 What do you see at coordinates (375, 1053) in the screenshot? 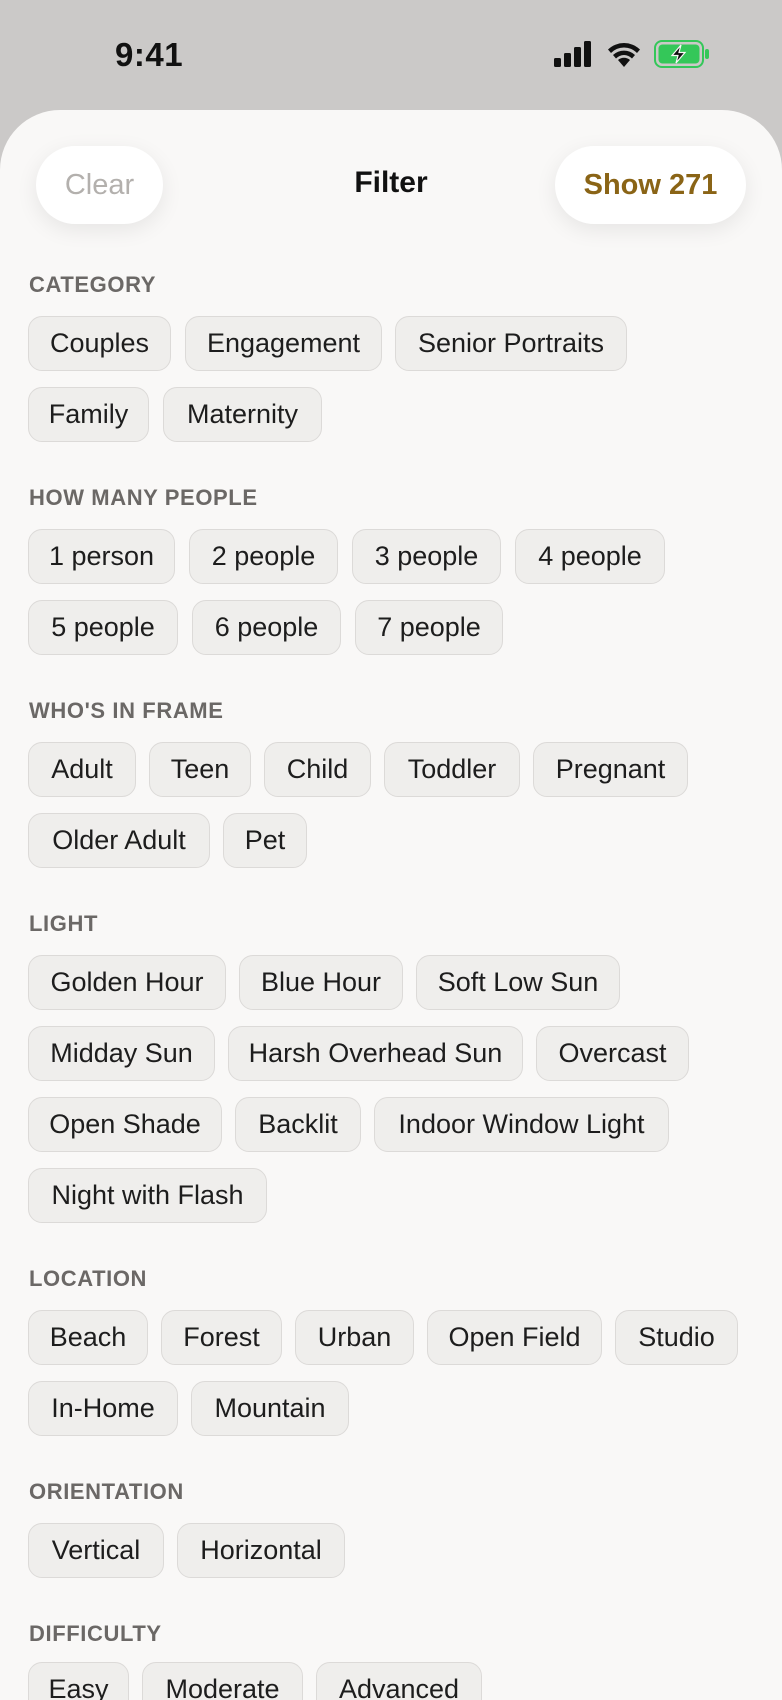
I see `chip-harsh-overhead-sun: Harsh Overhead Sun` at bounding box center [375, 1053].